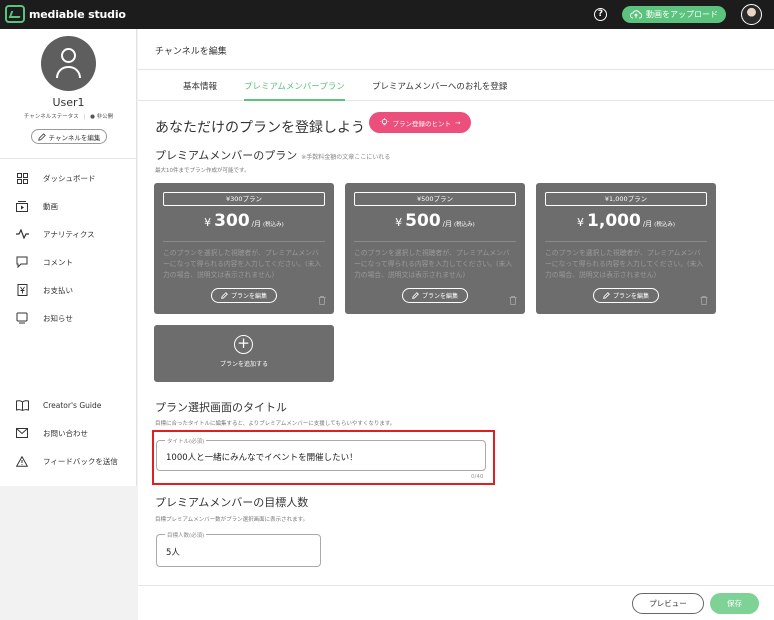 The width and height of the screenshot is (774, 620). What do you see at coordinates (22, 405) in the screenshot?
I see `book-icon` at bounding box center [22, 405].